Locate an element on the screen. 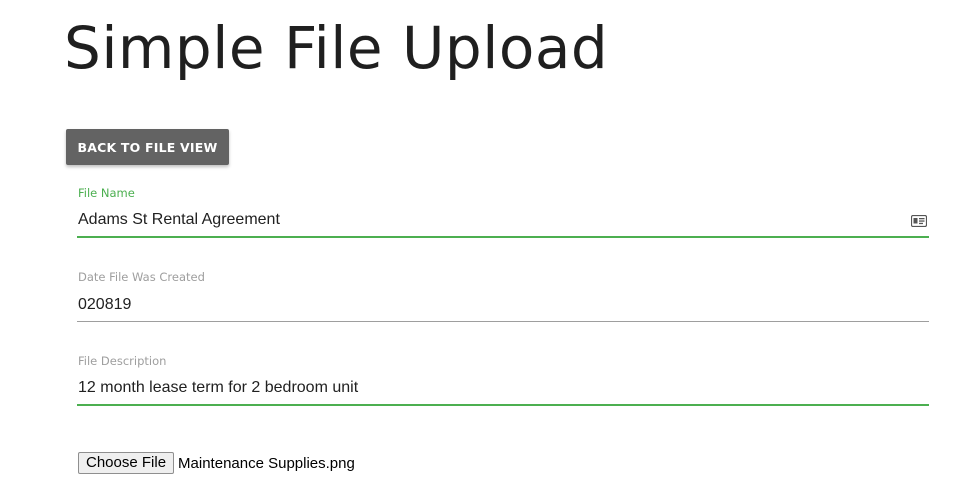 The width and height of the screenshot is (960, 500). date-created-field: Date File Was Created is located at coordinates (503, 300).